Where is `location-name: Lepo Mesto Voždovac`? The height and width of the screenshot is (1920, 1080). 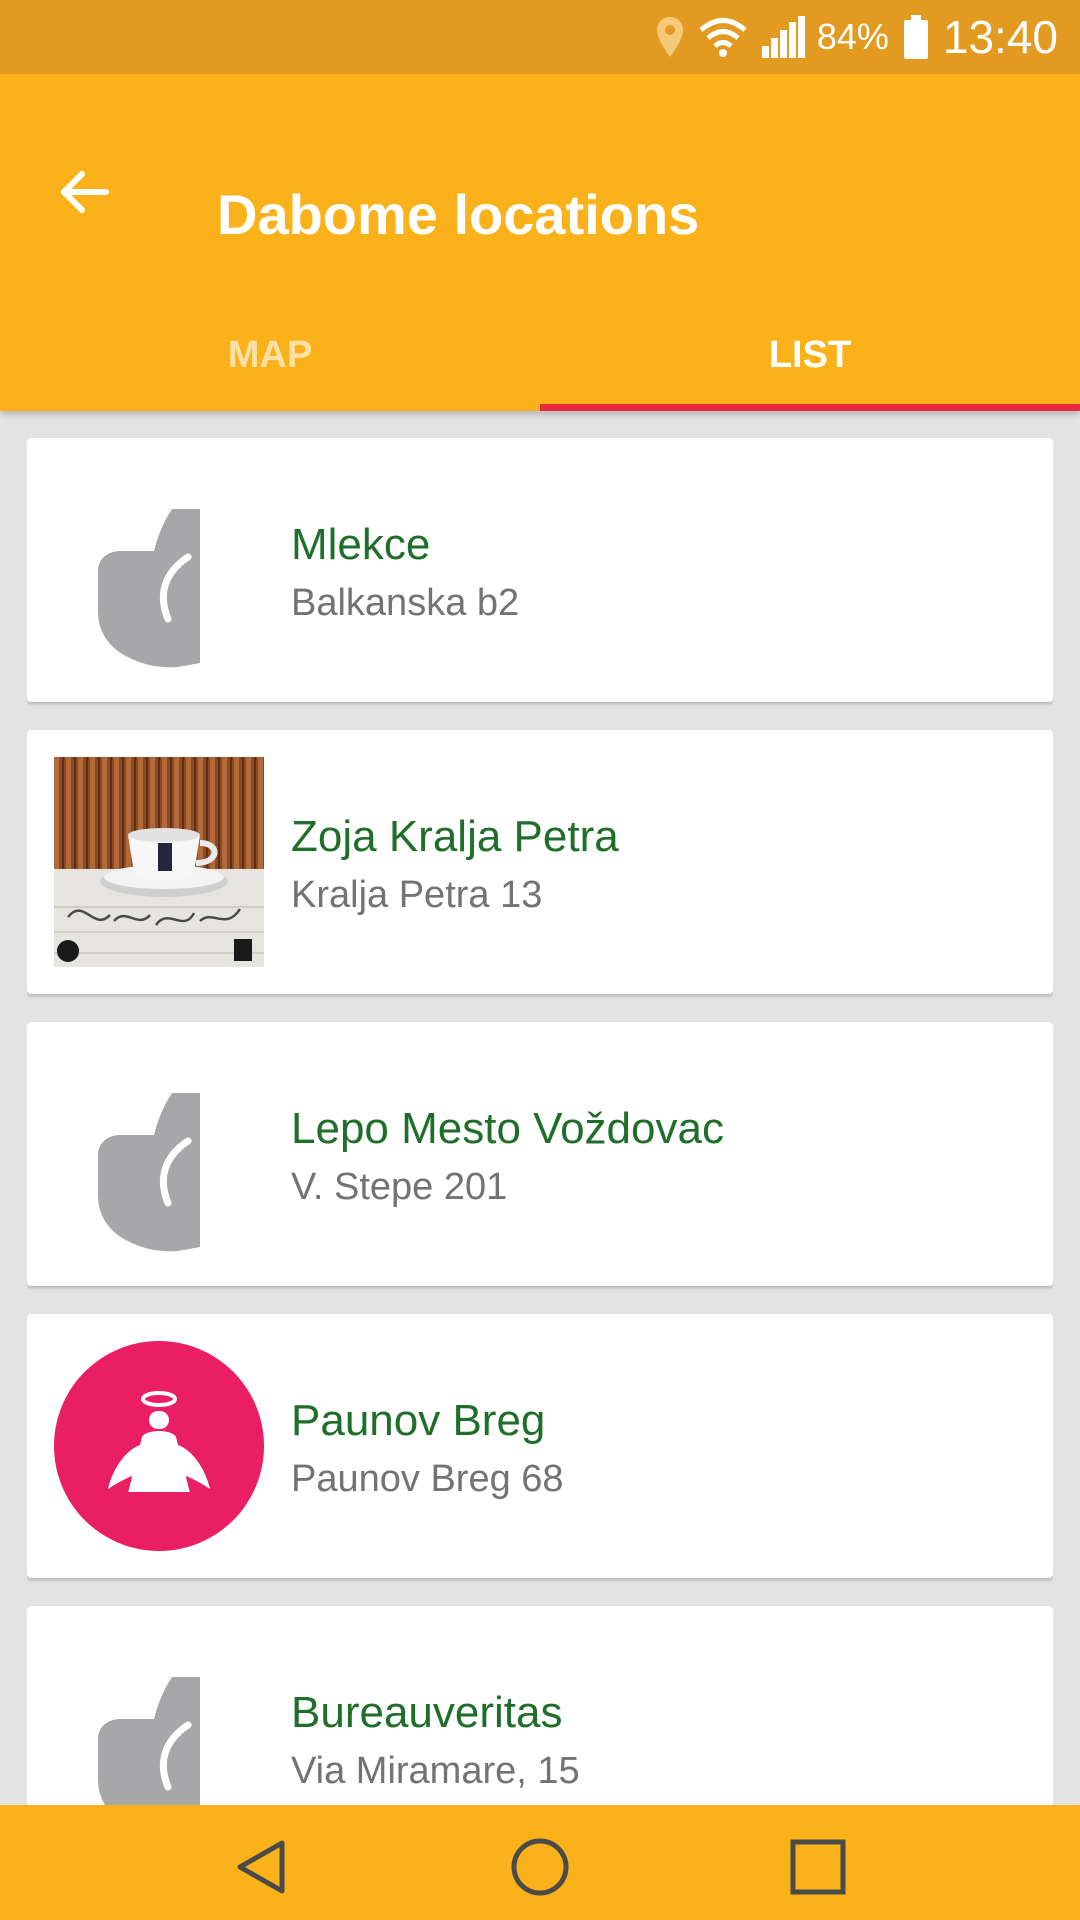
location-name: Lepo Mesto Voždovac is located at coordinates (507, 1128).